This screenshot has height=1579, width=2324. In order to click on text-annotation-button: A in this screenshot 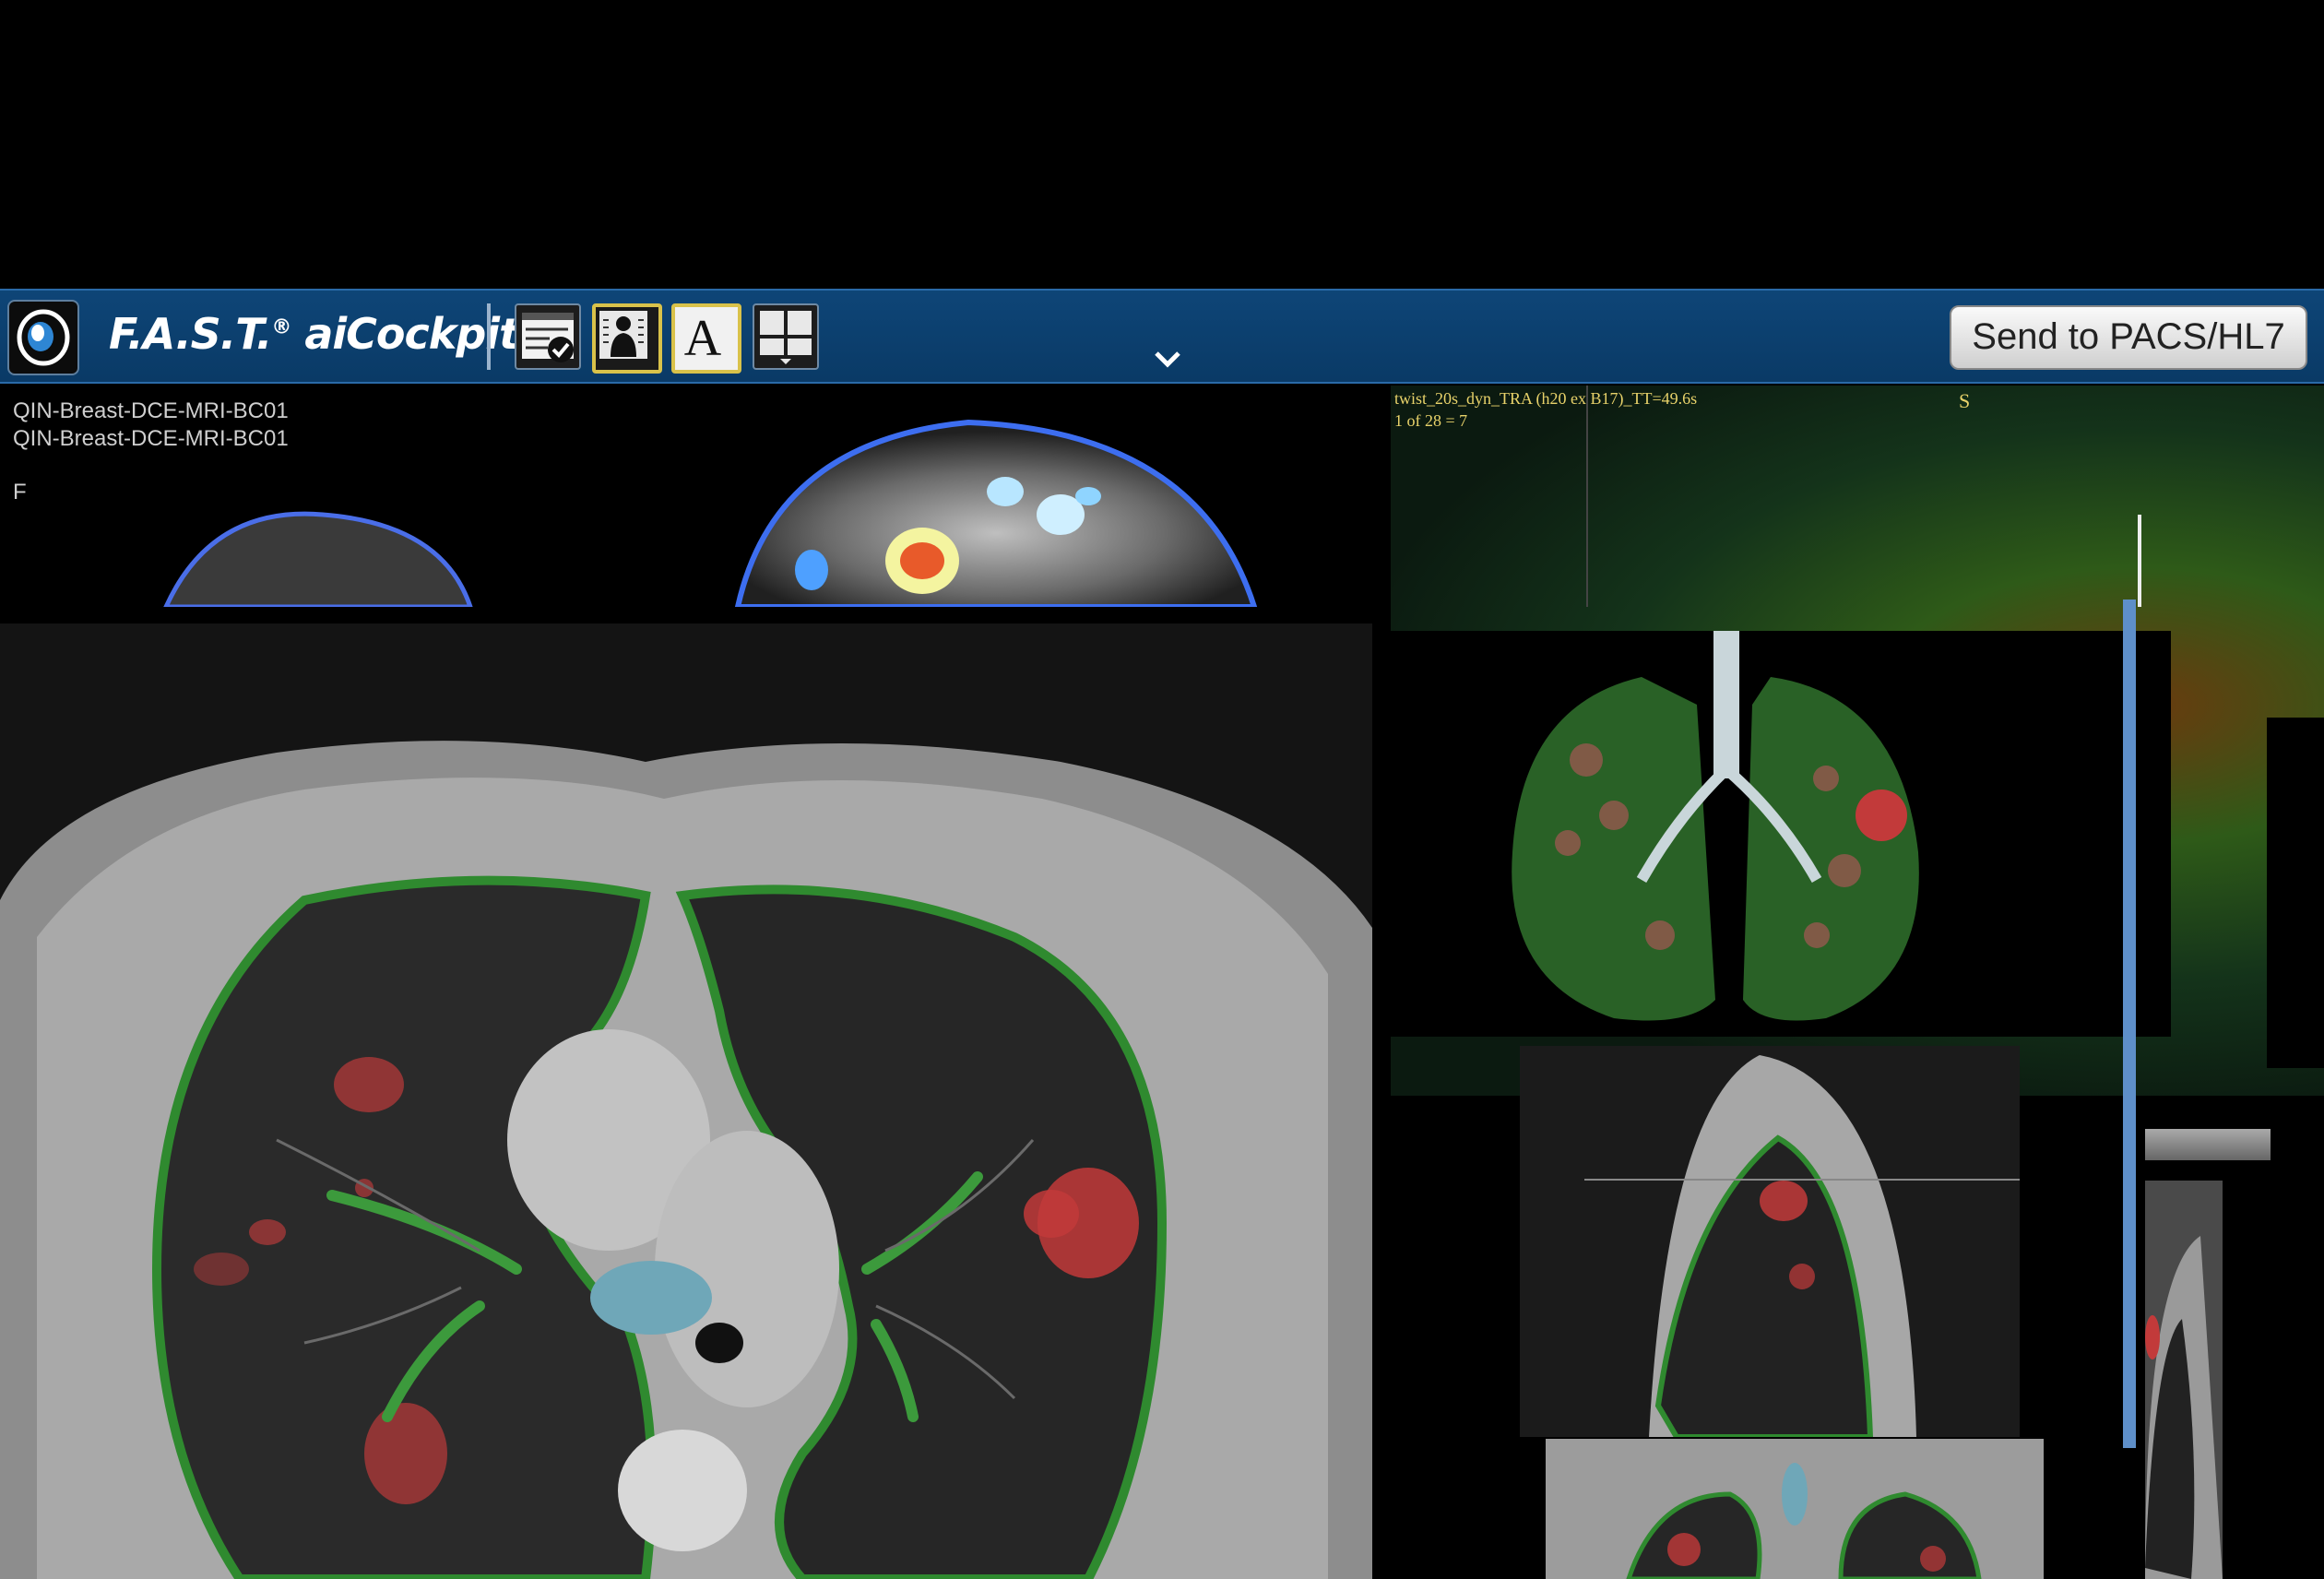, I will do `click(706, 338)`.